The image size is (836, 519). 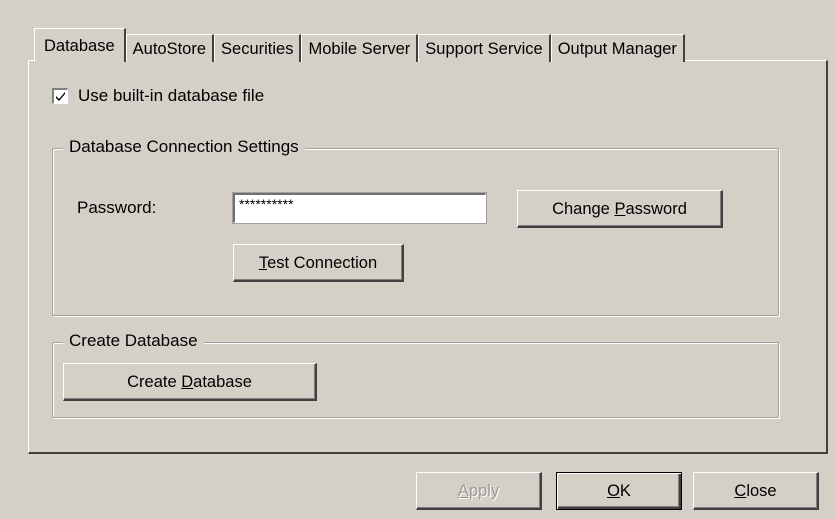 I want to click on tab-database: Database, so click(x=80, y=45).